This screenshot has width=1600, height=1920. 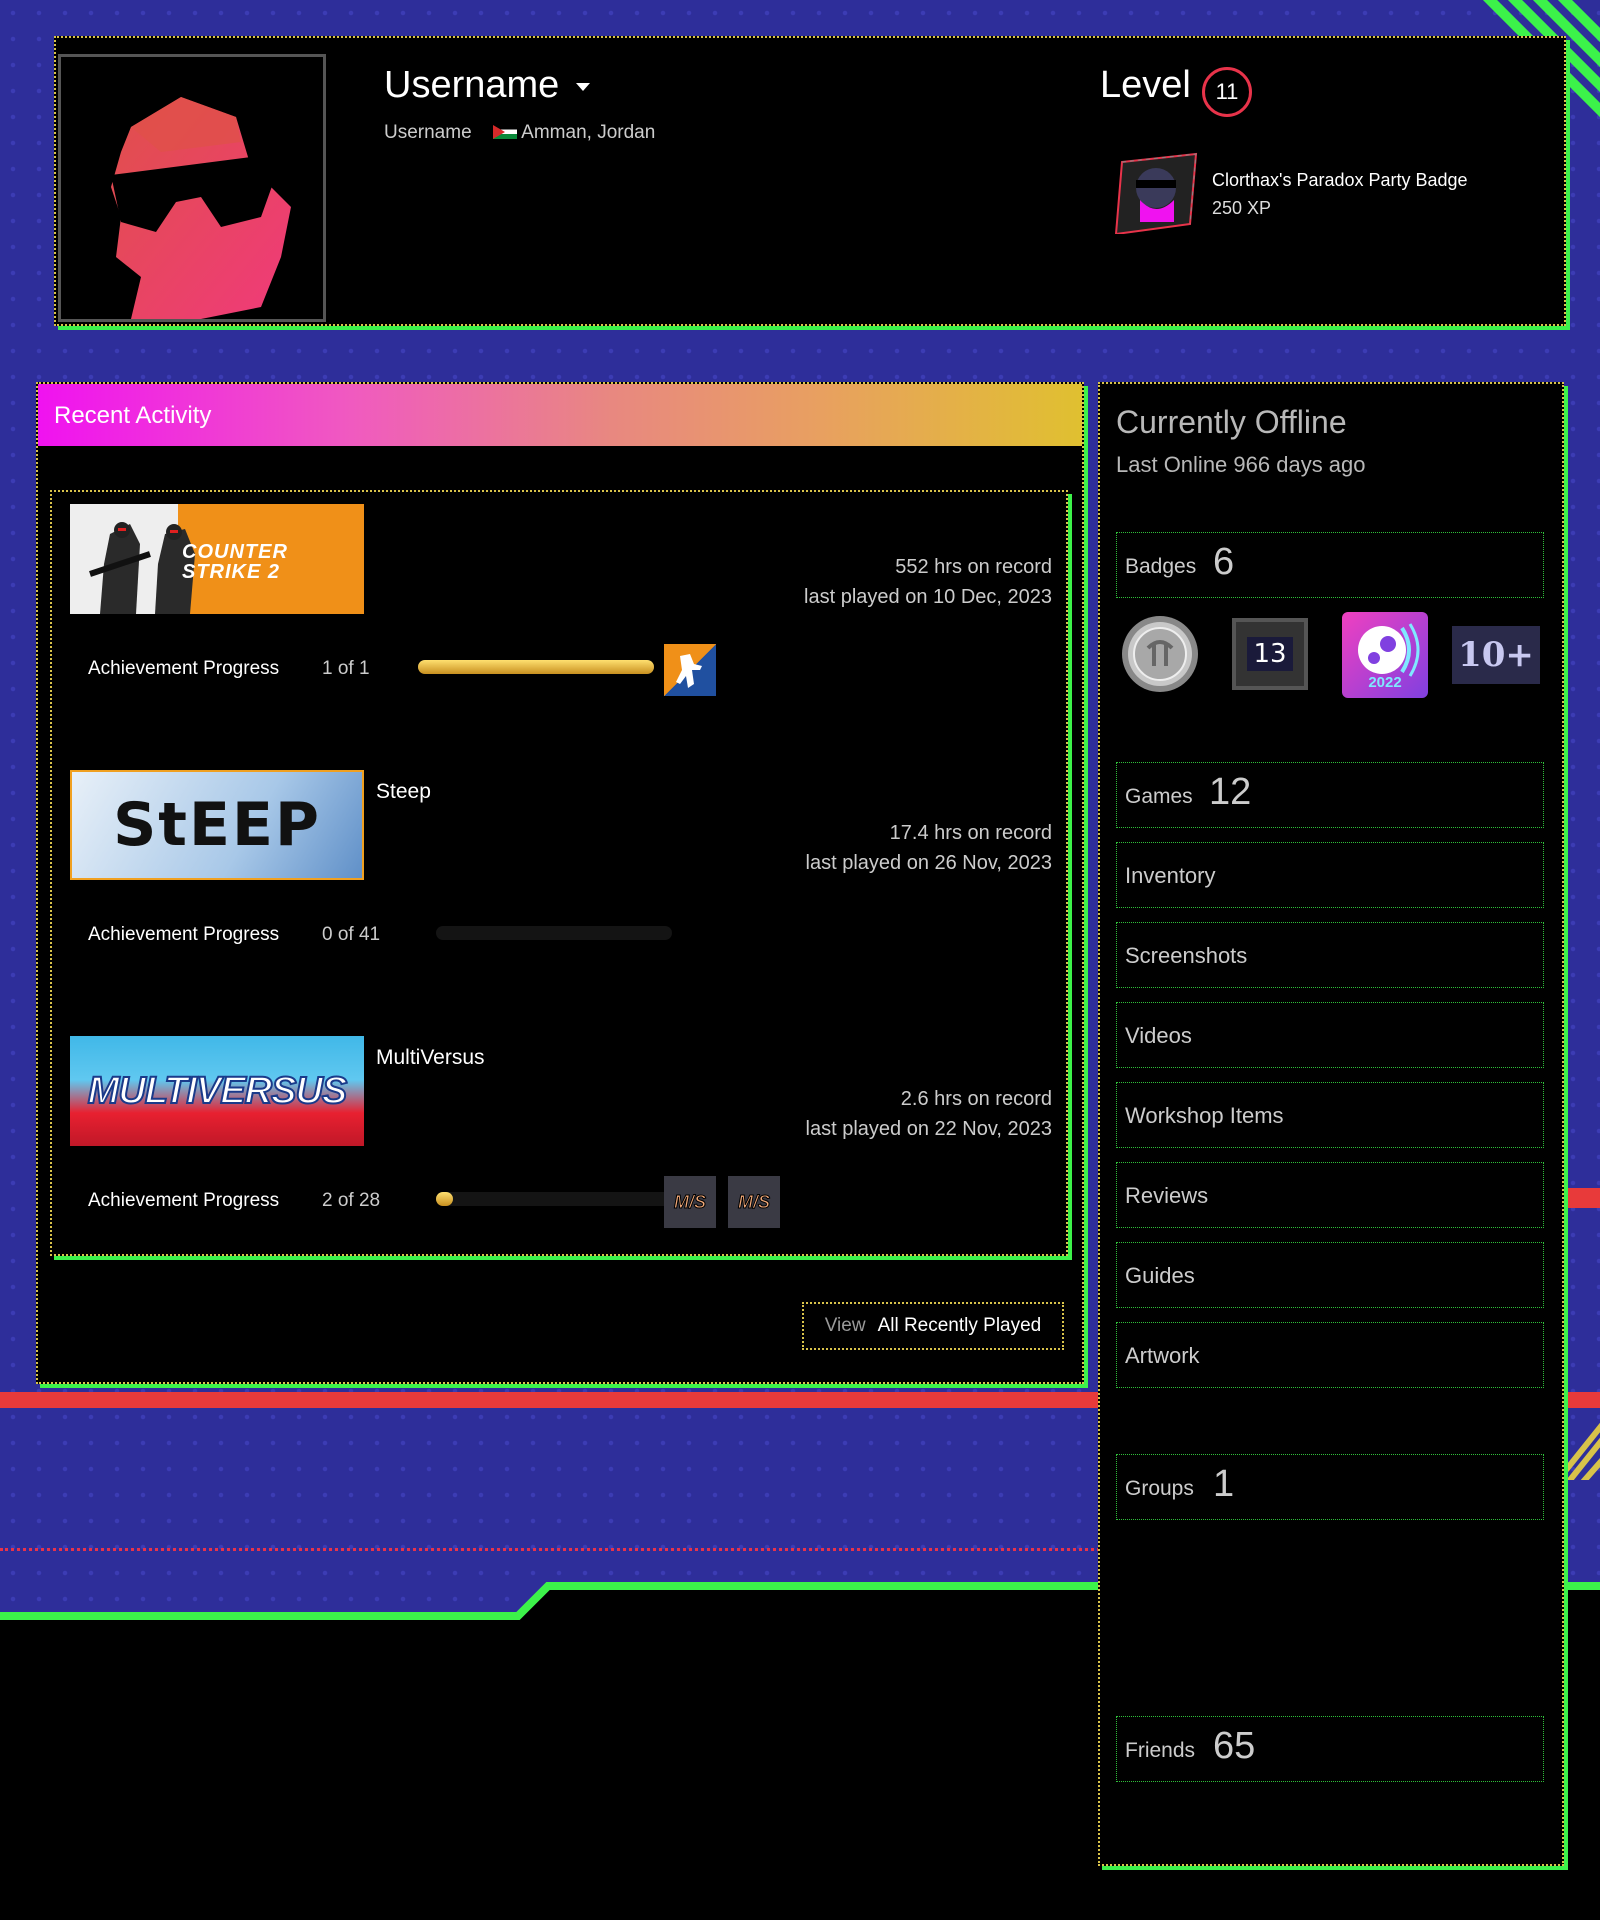 What do you see at coordinates (1224, 1484) in the screenshot?
I see `groups-count: 1` at bounding box center [1224, 1484].